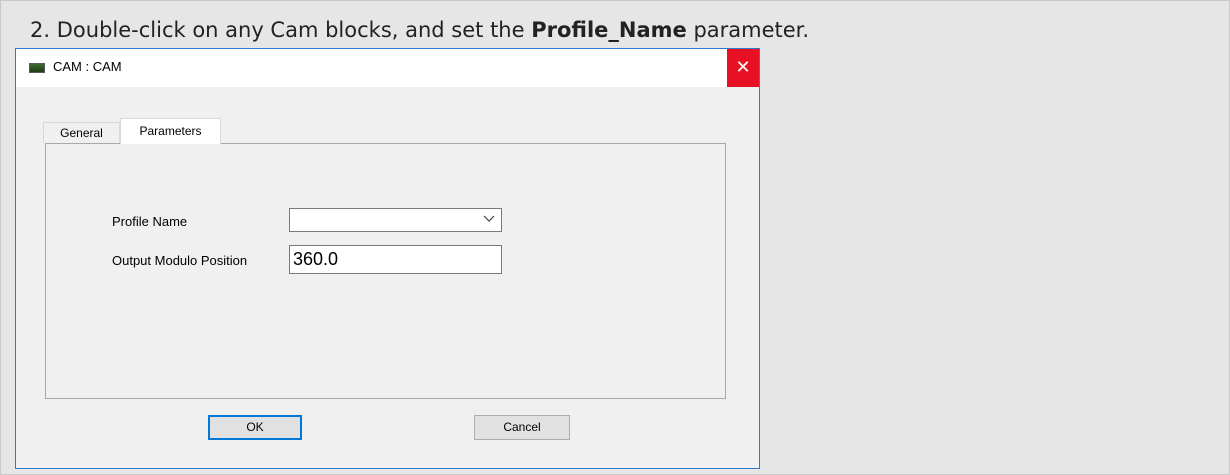  I want to click on close-icon: ✕, so click(743, 67).